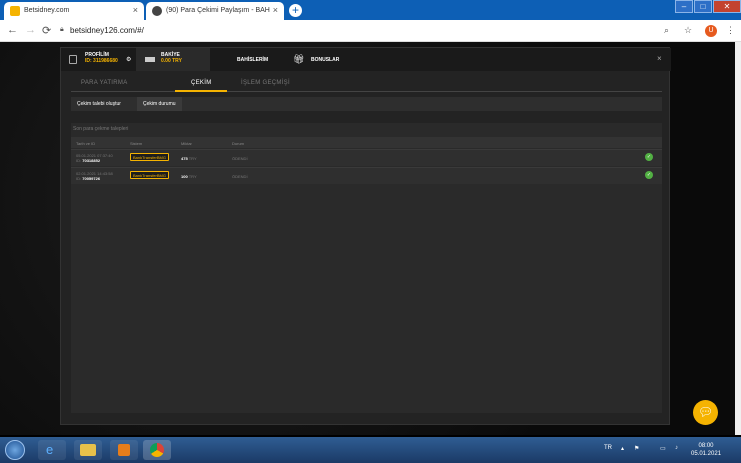 The height and width of the screenshot is (463, 741). What do you see at coordinates (91, 178) in the screenshot?
I see `row-id: 70059726` at bounding box center [91, 178].